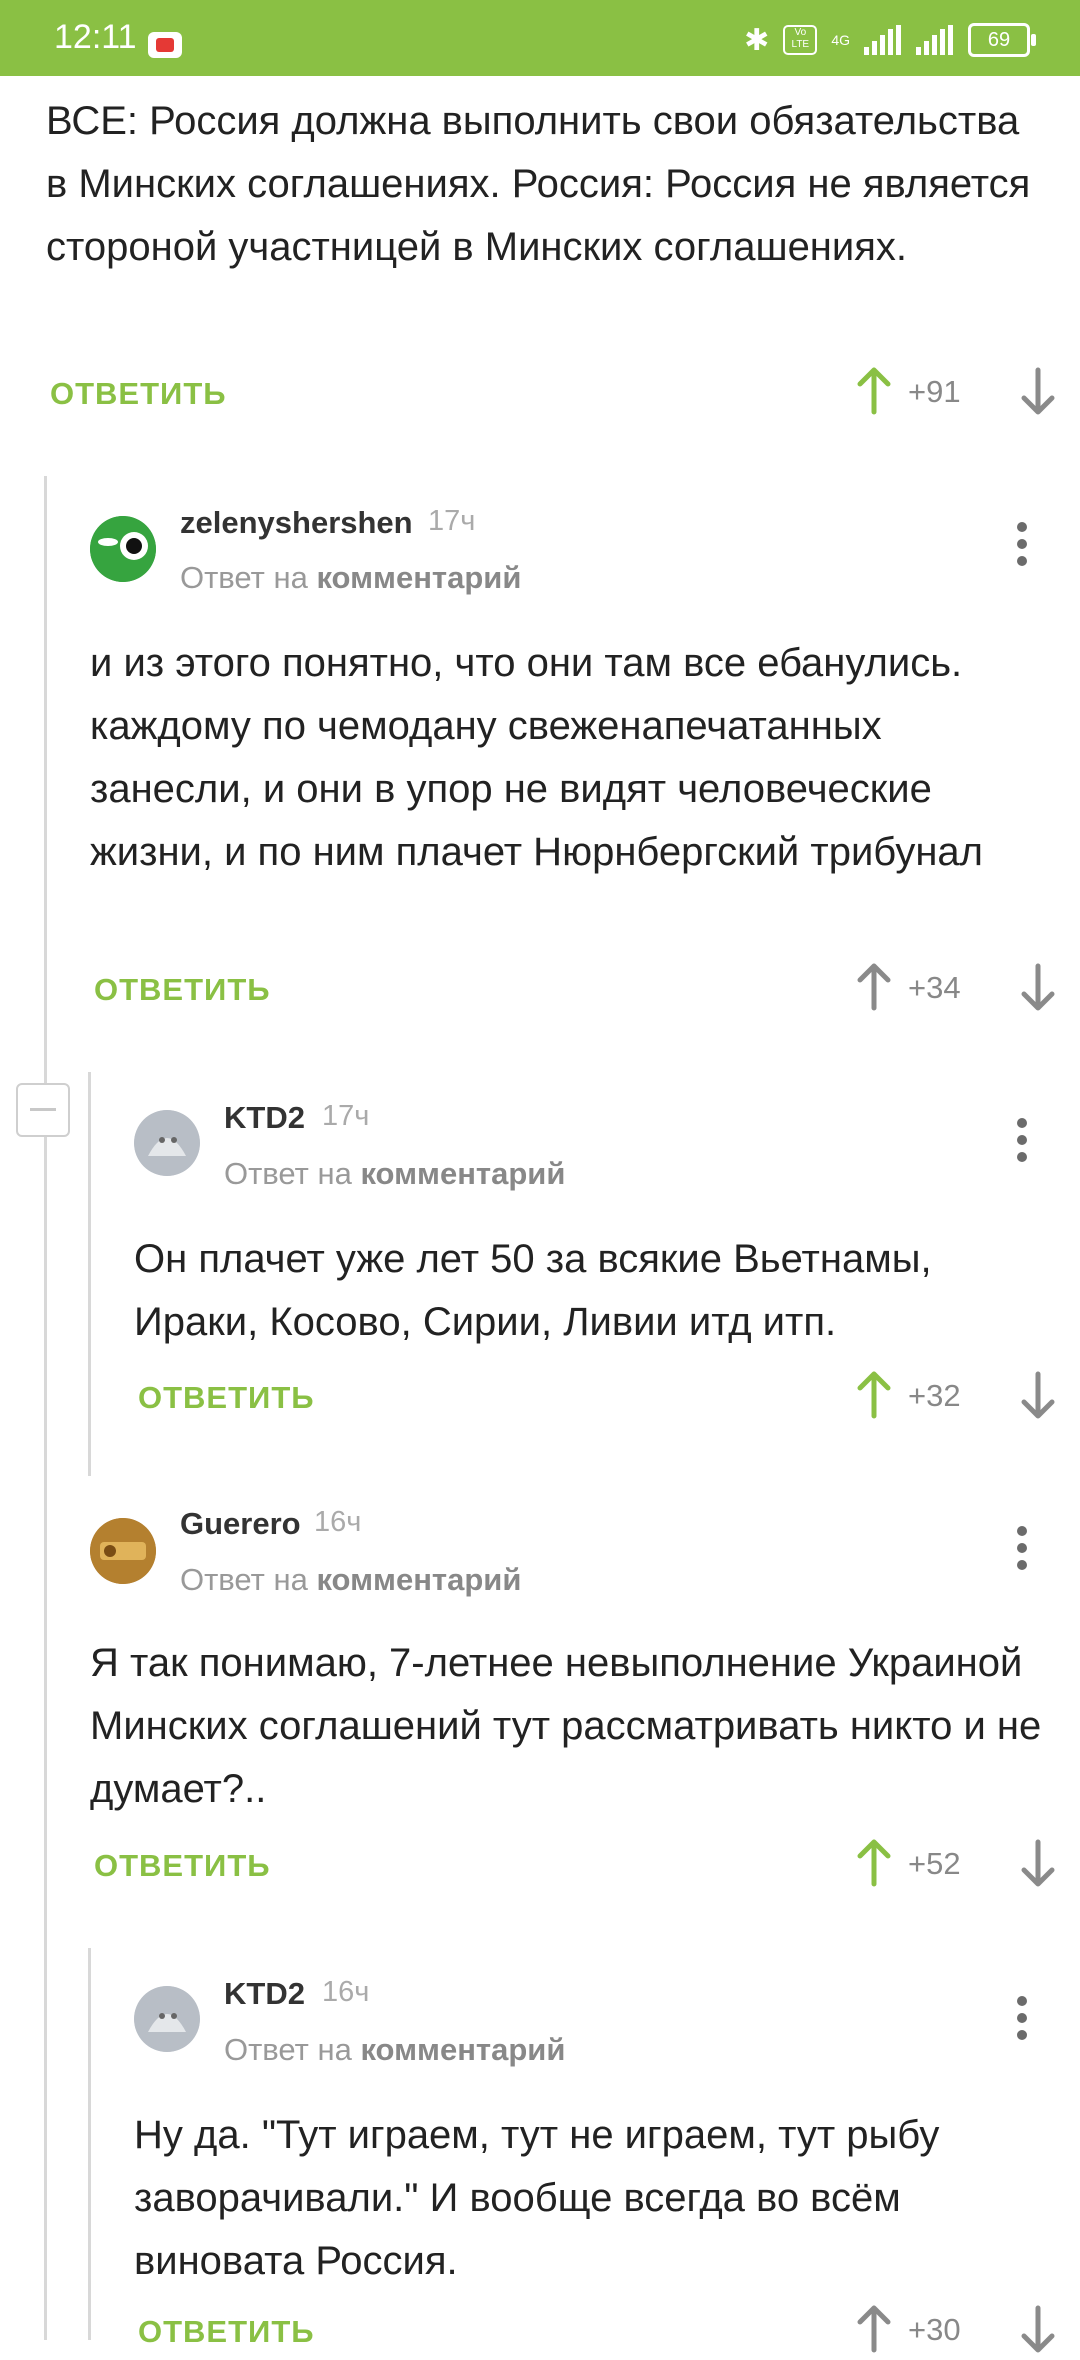 Image resolution: width=1080 pixels, height=2360 pixels. Describe the element at coordinates (840, 40) in the screenshot. I see `network-type: 4G` at that location.